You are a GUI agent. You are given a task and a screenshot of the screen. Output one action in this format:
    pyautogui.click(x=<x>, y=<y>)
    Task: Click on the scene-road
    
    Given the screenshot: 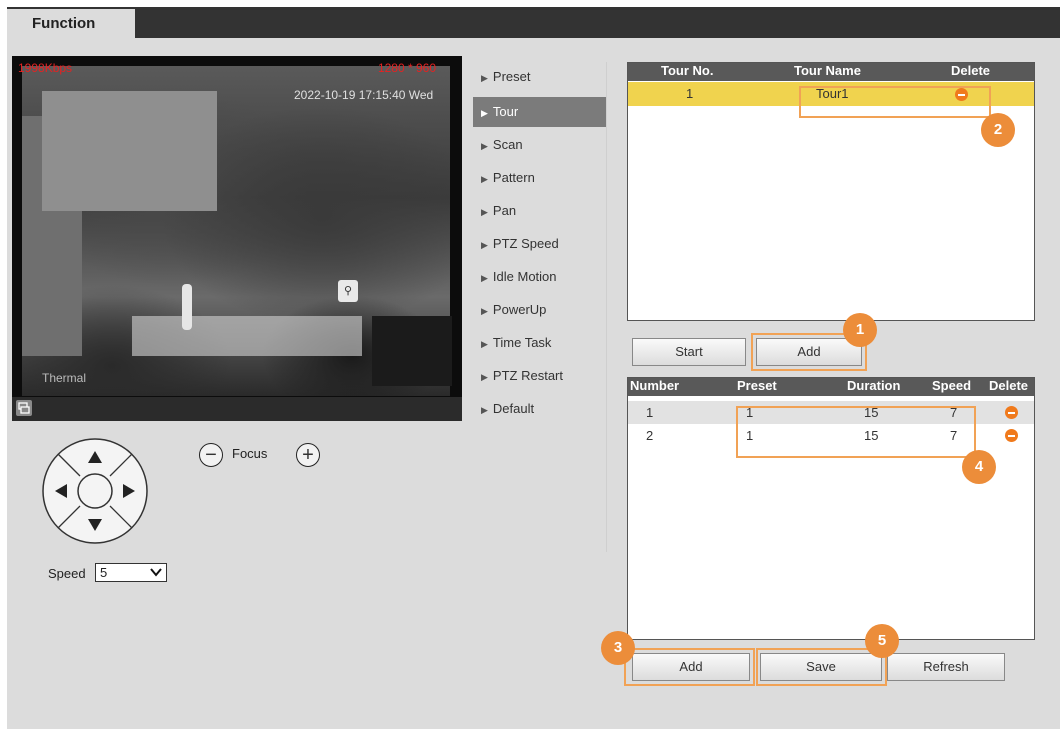 What is the action you would take?
    pyautogui.click(x=247, y=336)
    